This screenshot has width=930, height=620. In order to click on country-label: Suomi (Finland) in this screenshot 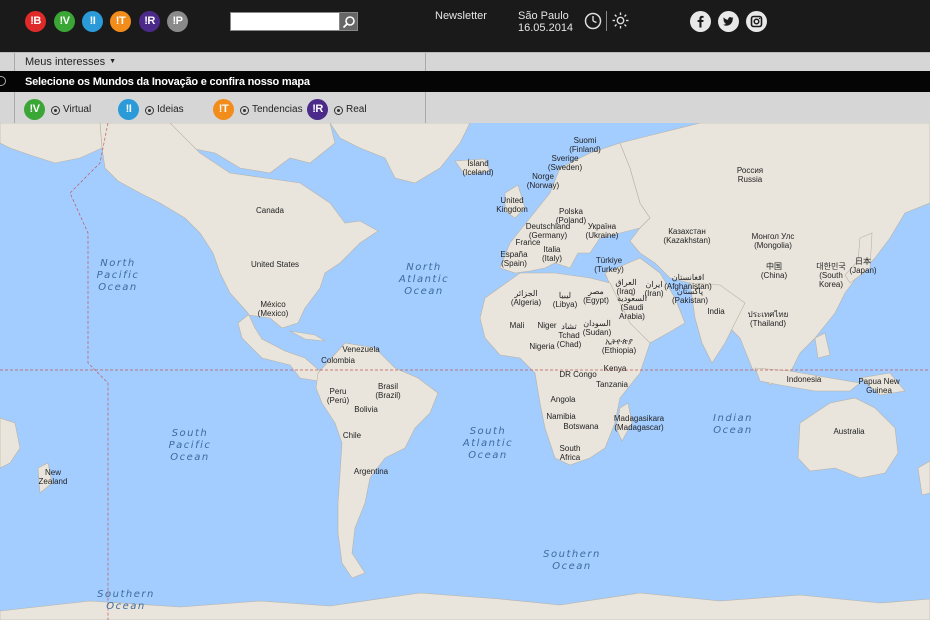, I will do `click(585, 145)`.